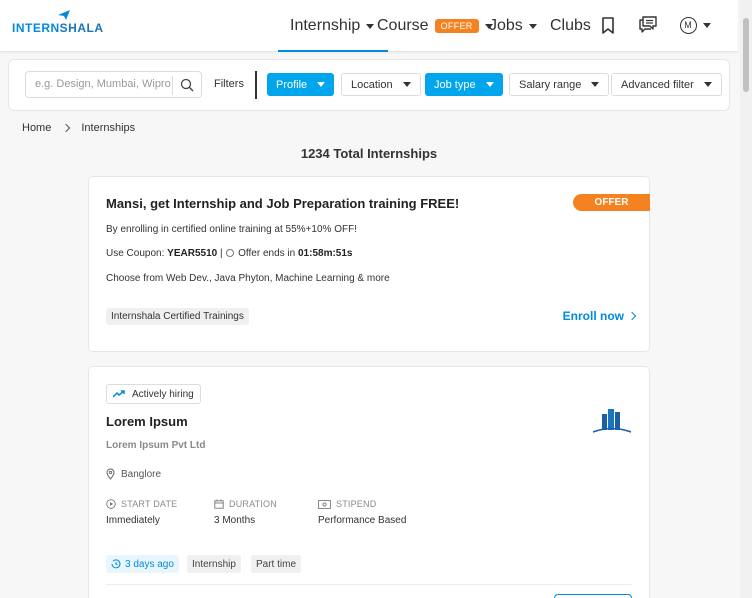 This screenshot has width=752, height=598. I want to click on card-divider, so click(369, 584).